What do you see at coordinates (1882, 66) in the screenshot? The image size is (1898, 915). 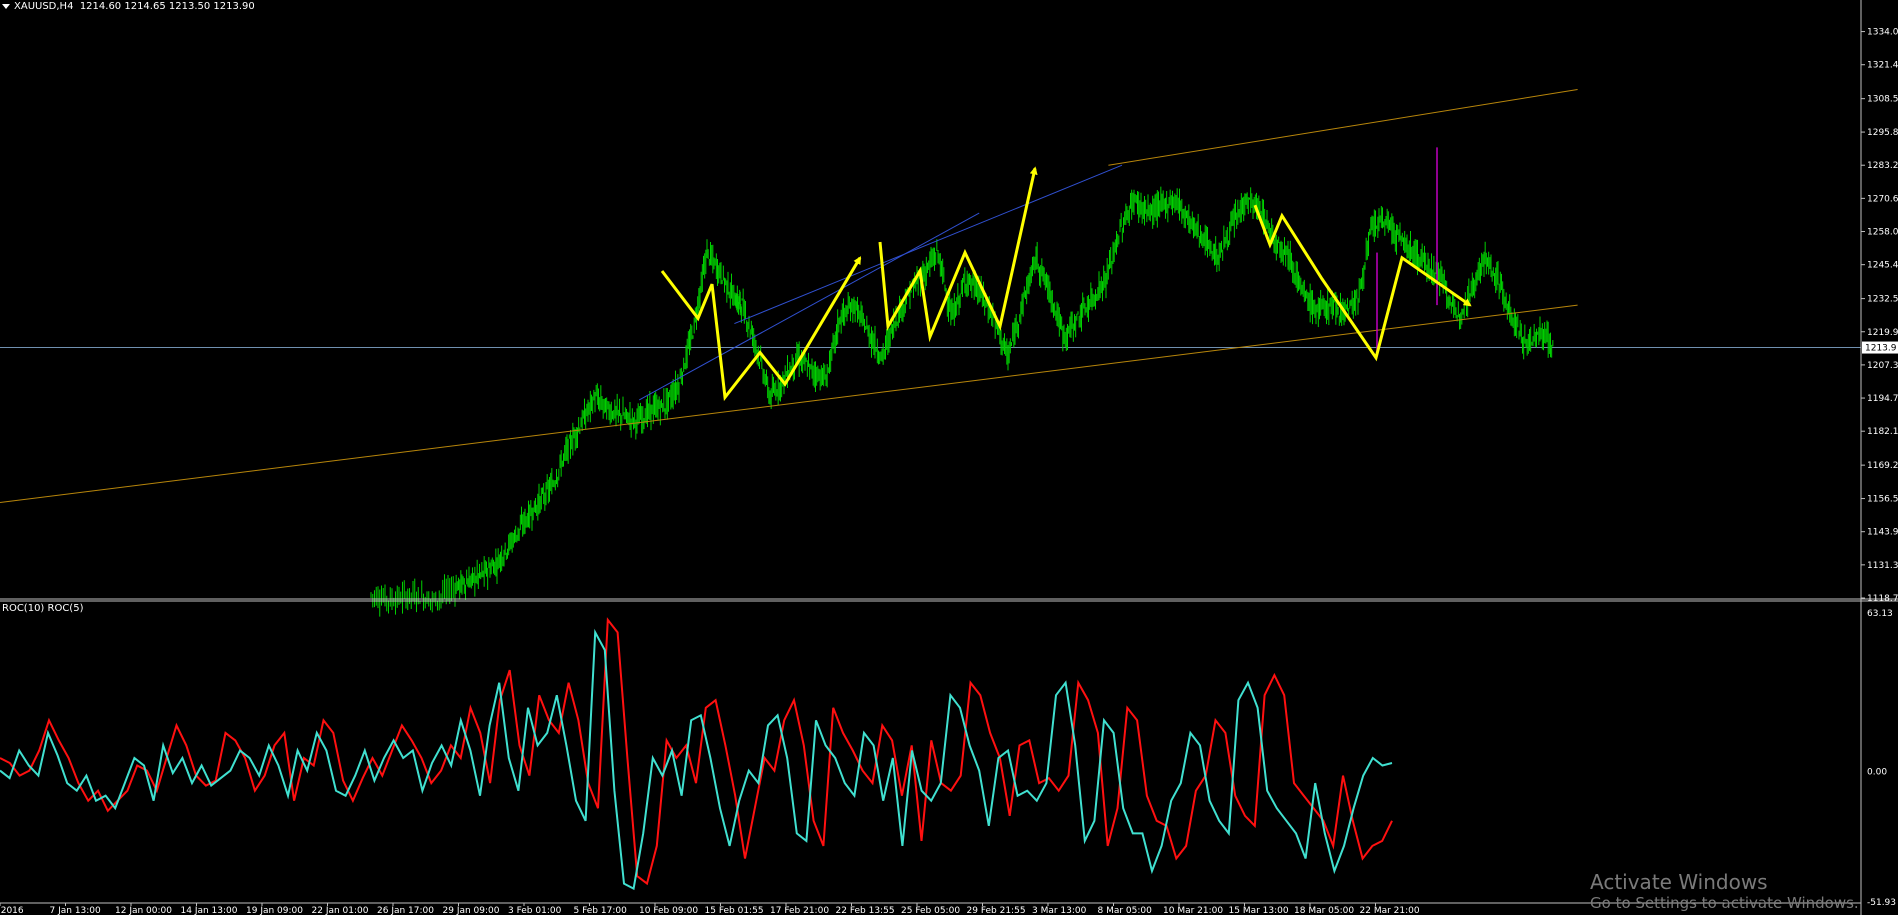 I see `price-tick-label: 1321.4` at bounding box center [1882, 66].